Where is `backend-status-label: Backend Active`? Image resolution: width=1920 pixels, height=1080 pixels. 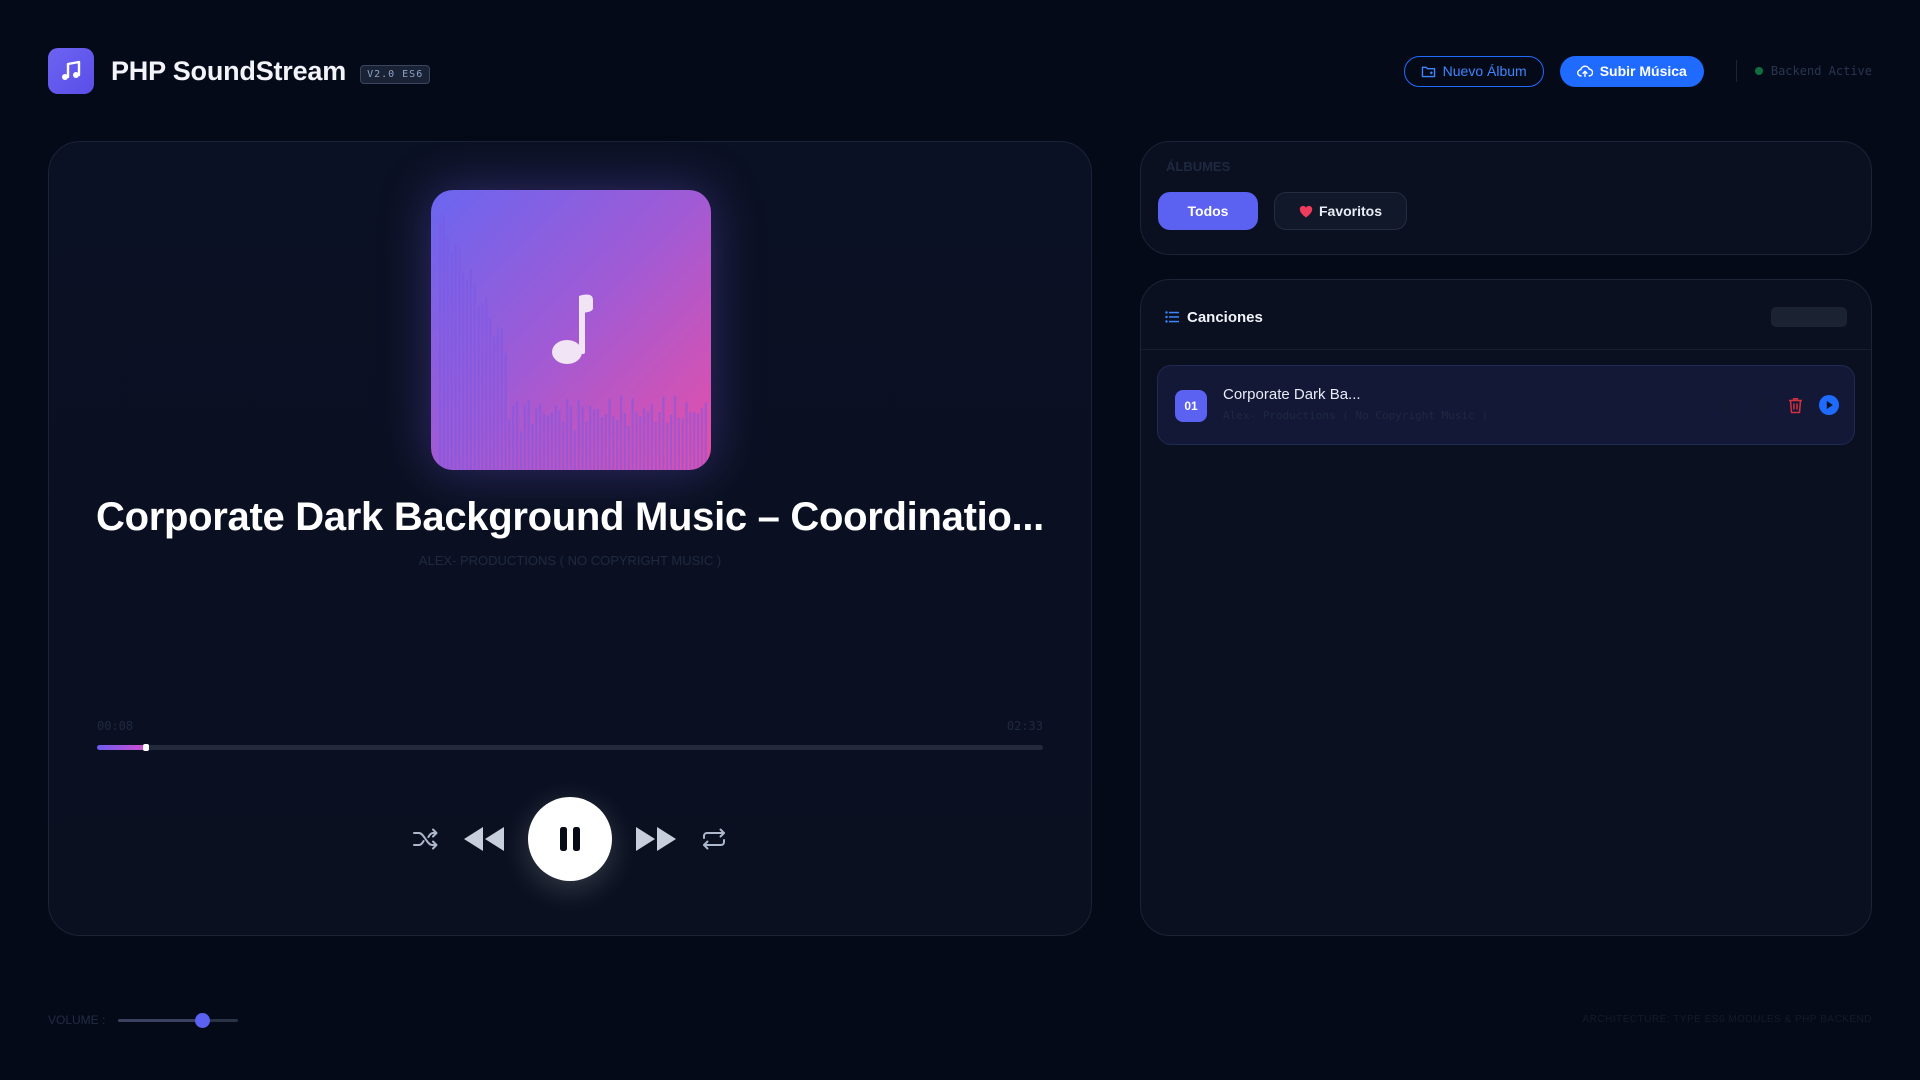 backend-status-label: Backend Active is located at coordinates (1821, 71).